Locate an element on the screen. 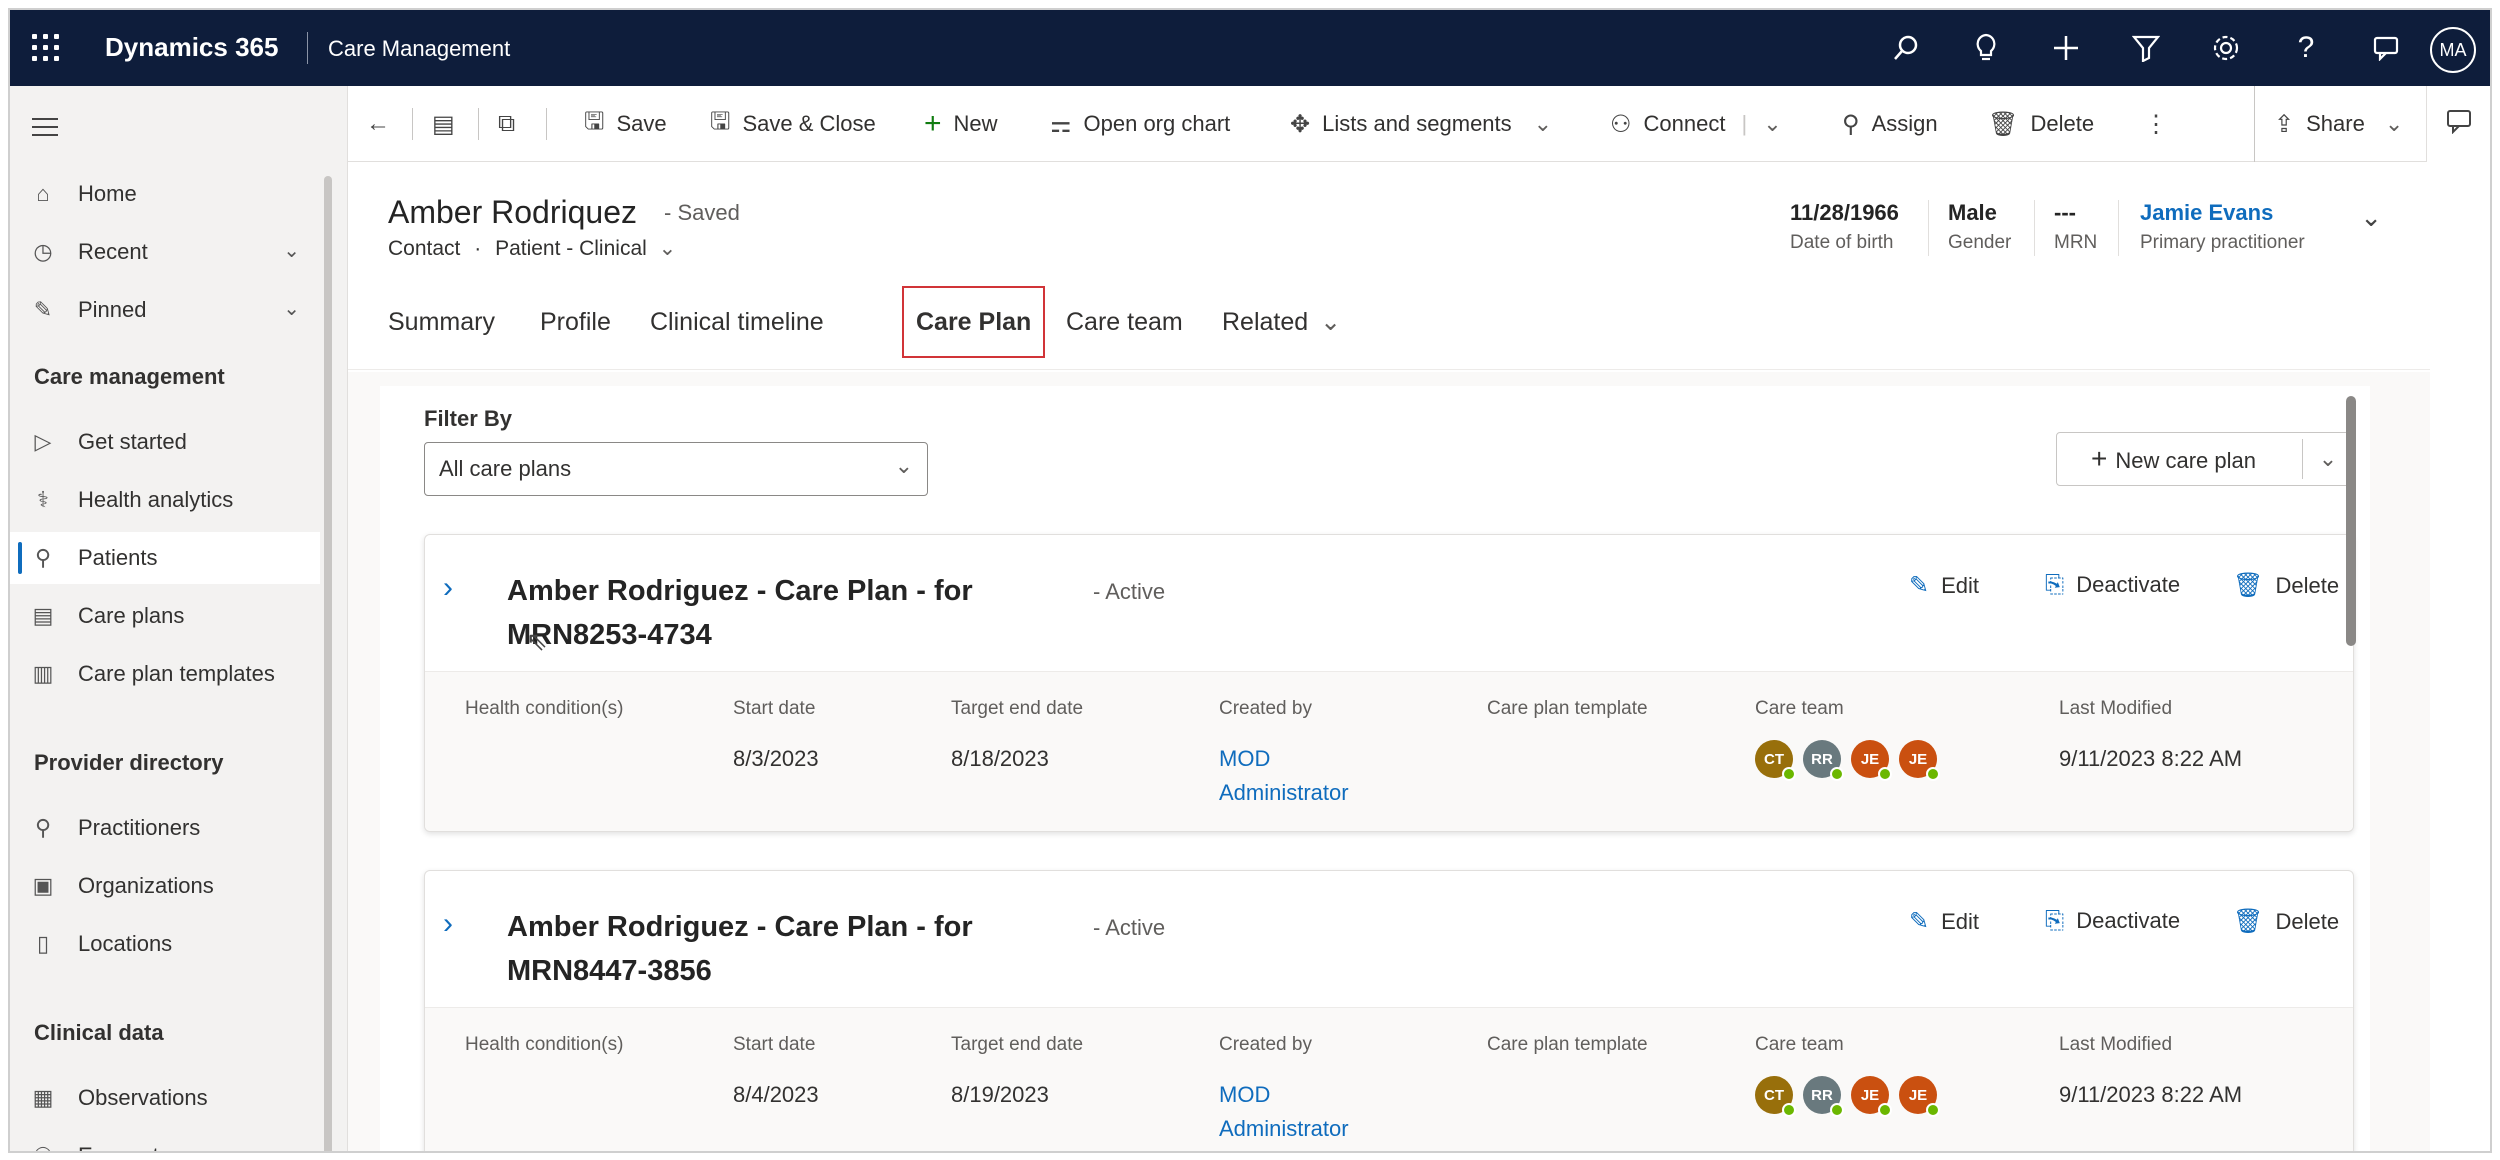 This screenshot has height=1160, width=2500. plus-icon is located at coordinates (2066, 48).